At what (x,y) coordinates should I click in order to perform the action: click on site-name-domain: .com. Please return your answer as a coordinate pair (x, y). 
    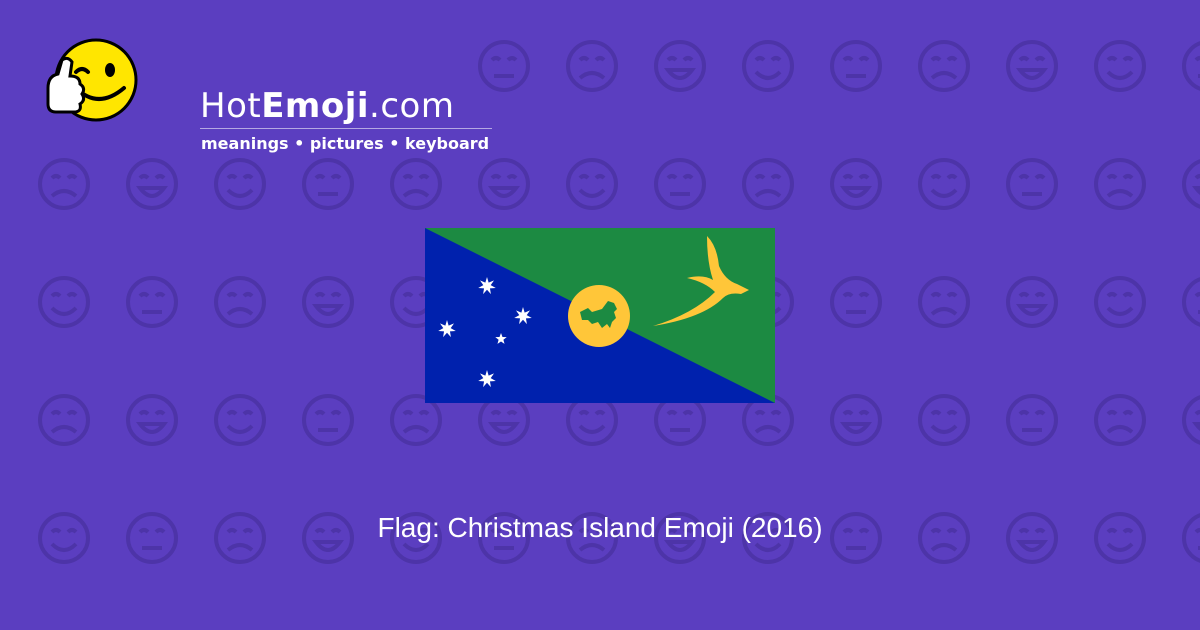
    Looking at the image, I should click on (412, 106).